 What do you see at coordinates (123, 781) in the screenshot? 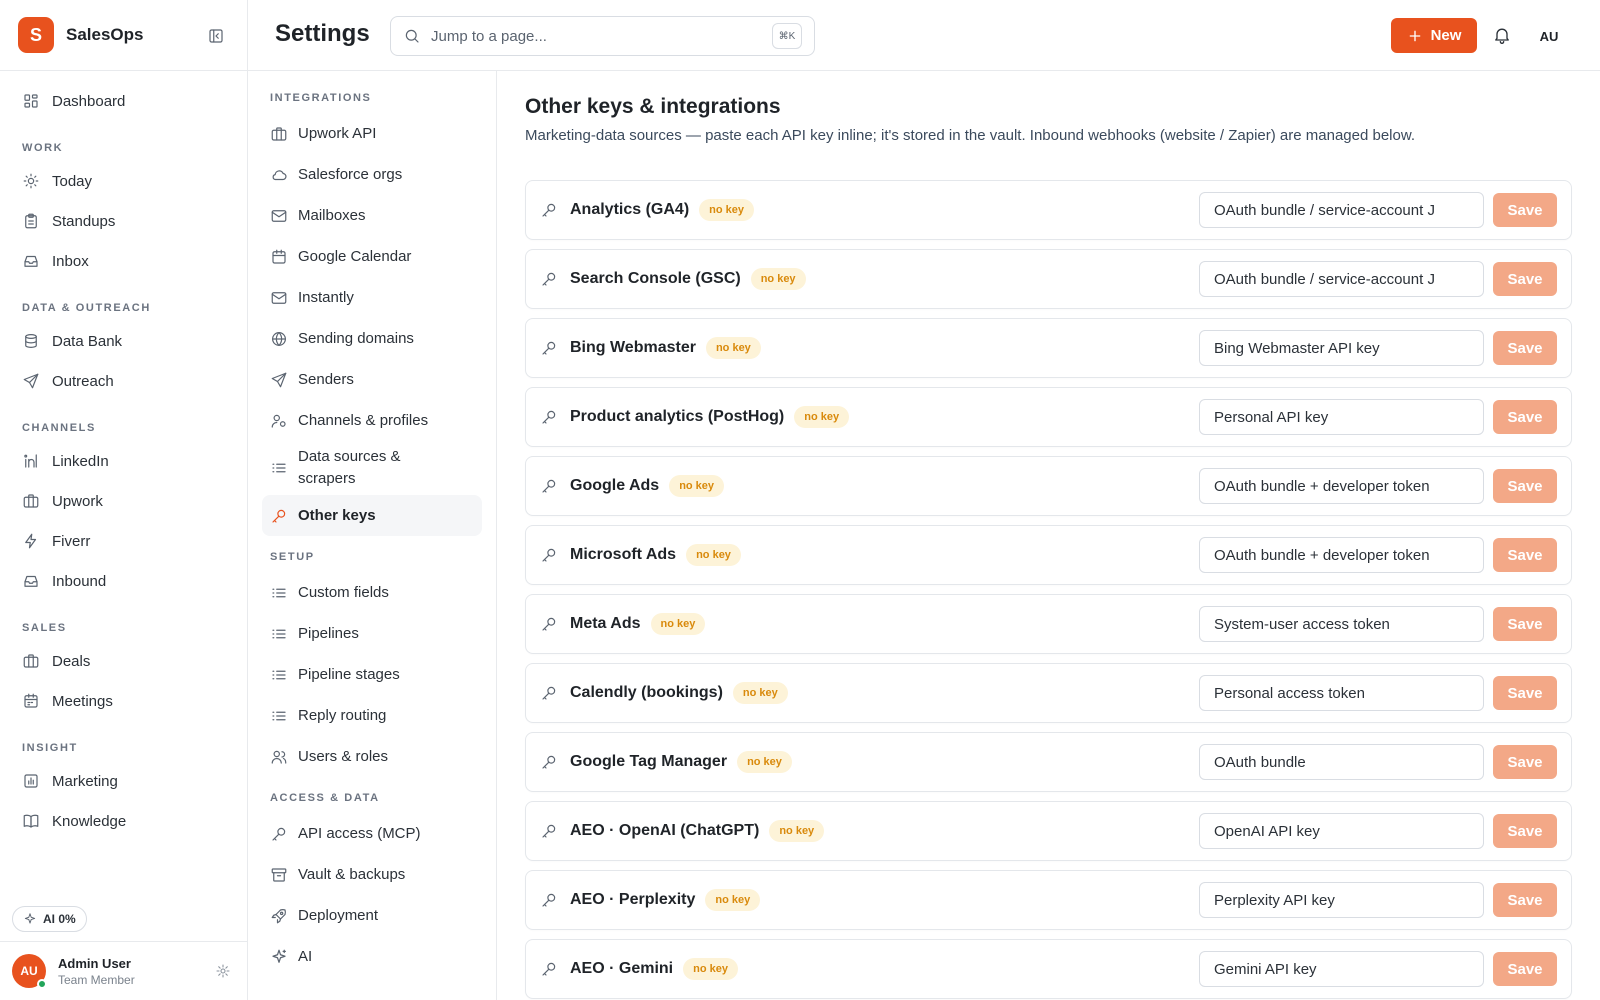
I see `sidebar-item-marketing: Marketing` at bounding box center [123, 781].